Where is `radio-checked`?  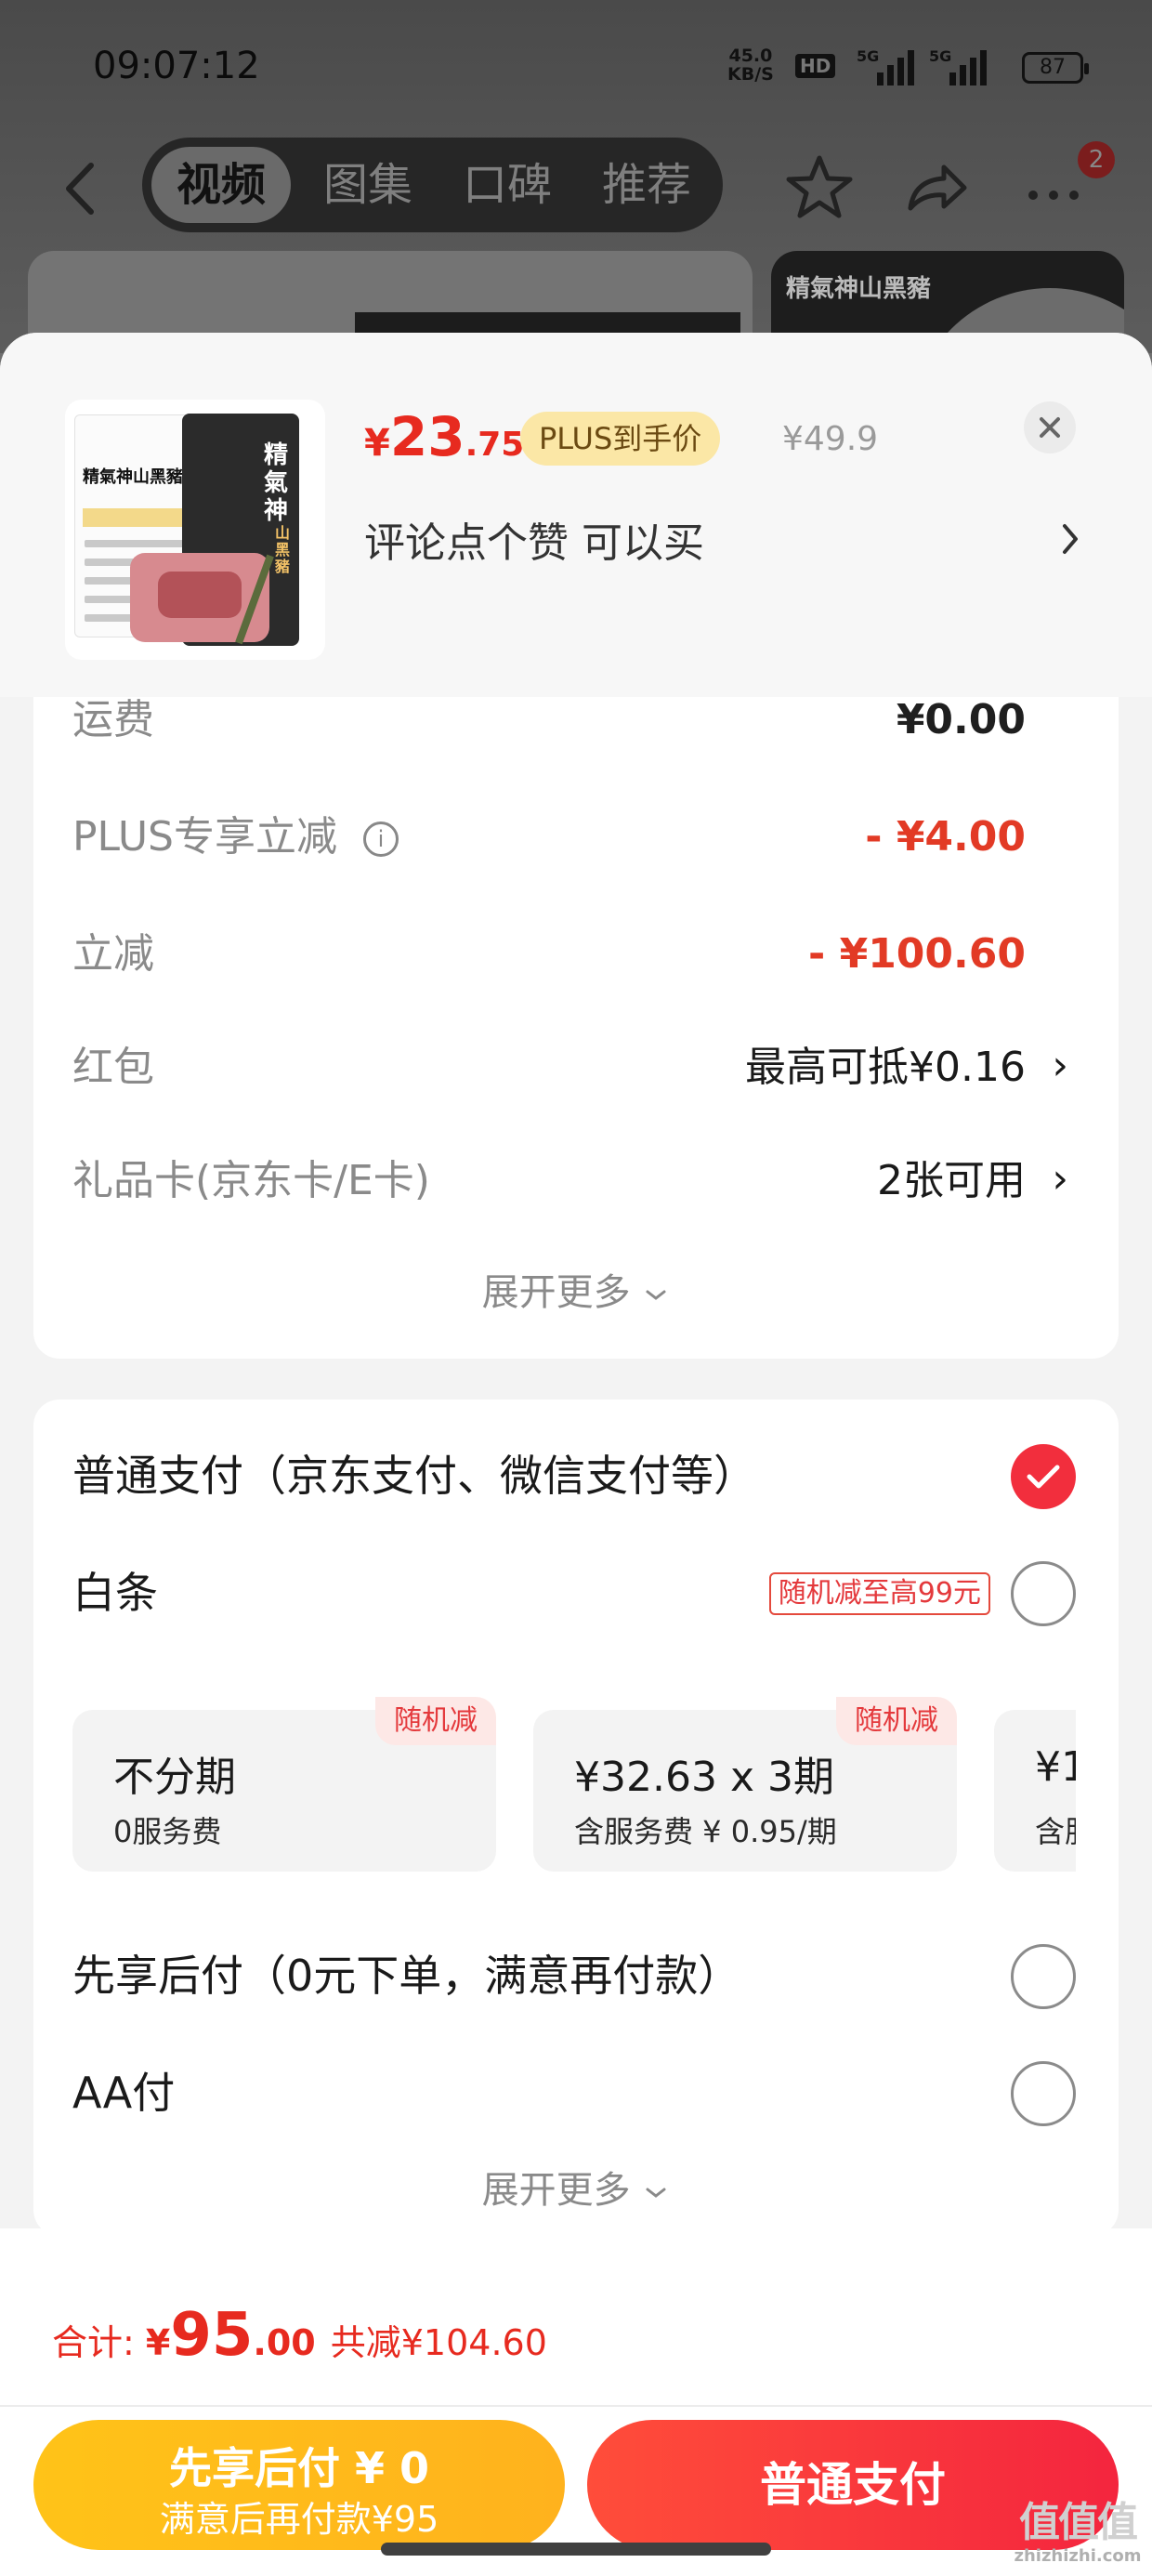
radio-checked is located at coordinates (1043, 1476).